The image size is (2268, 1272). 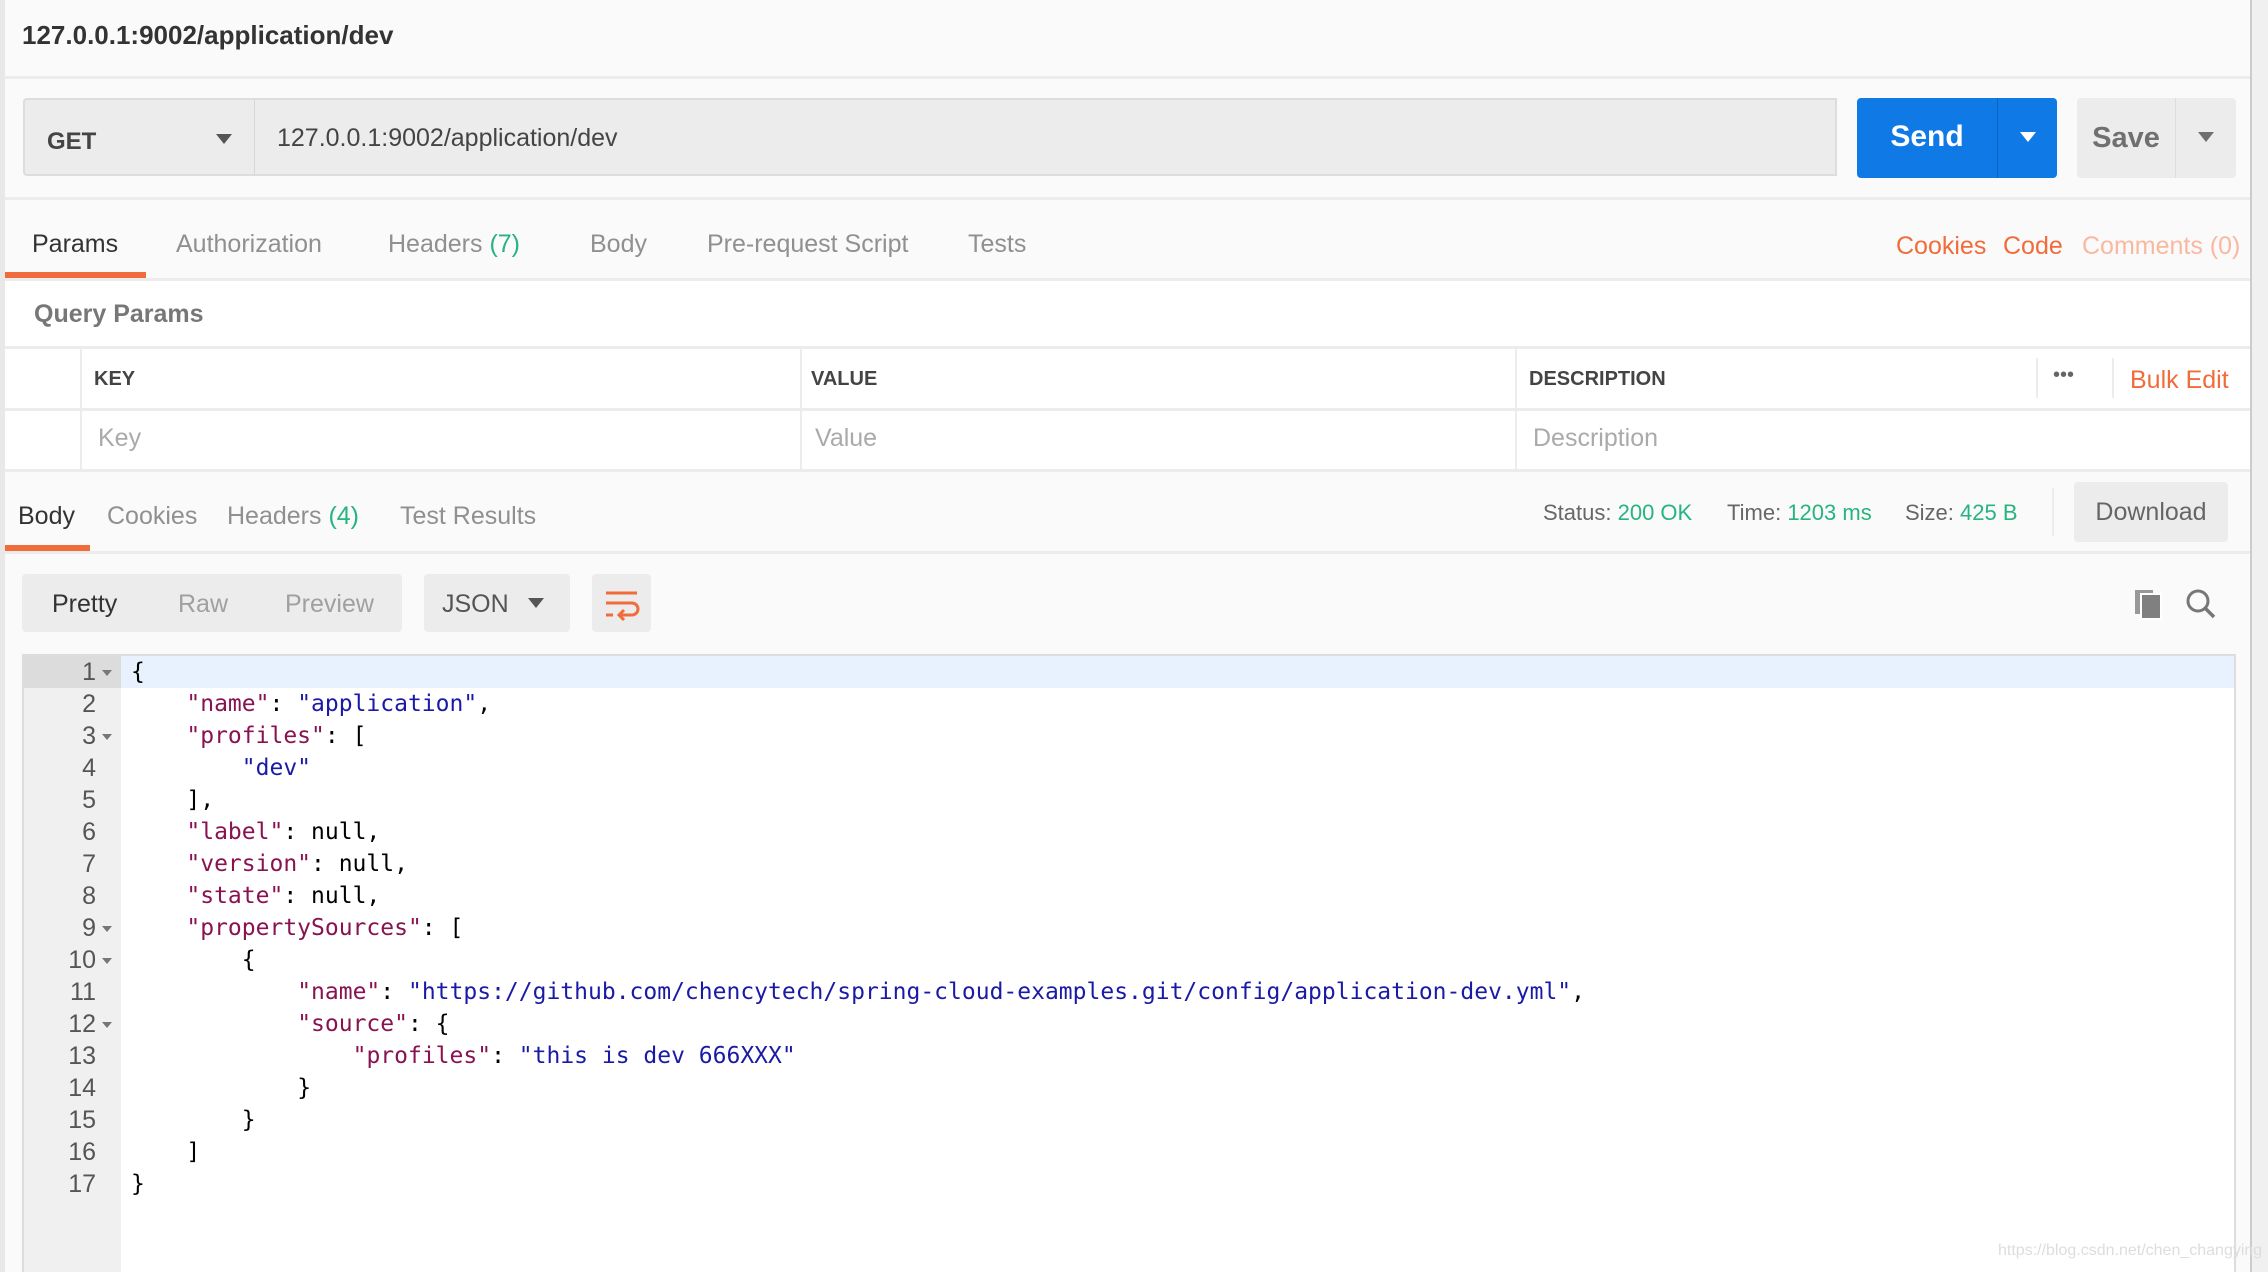 What do you see at coordinates (1578, 992) in the screenshot?
I see `json-punctuation: ,` at bounding box center [1578, 992].